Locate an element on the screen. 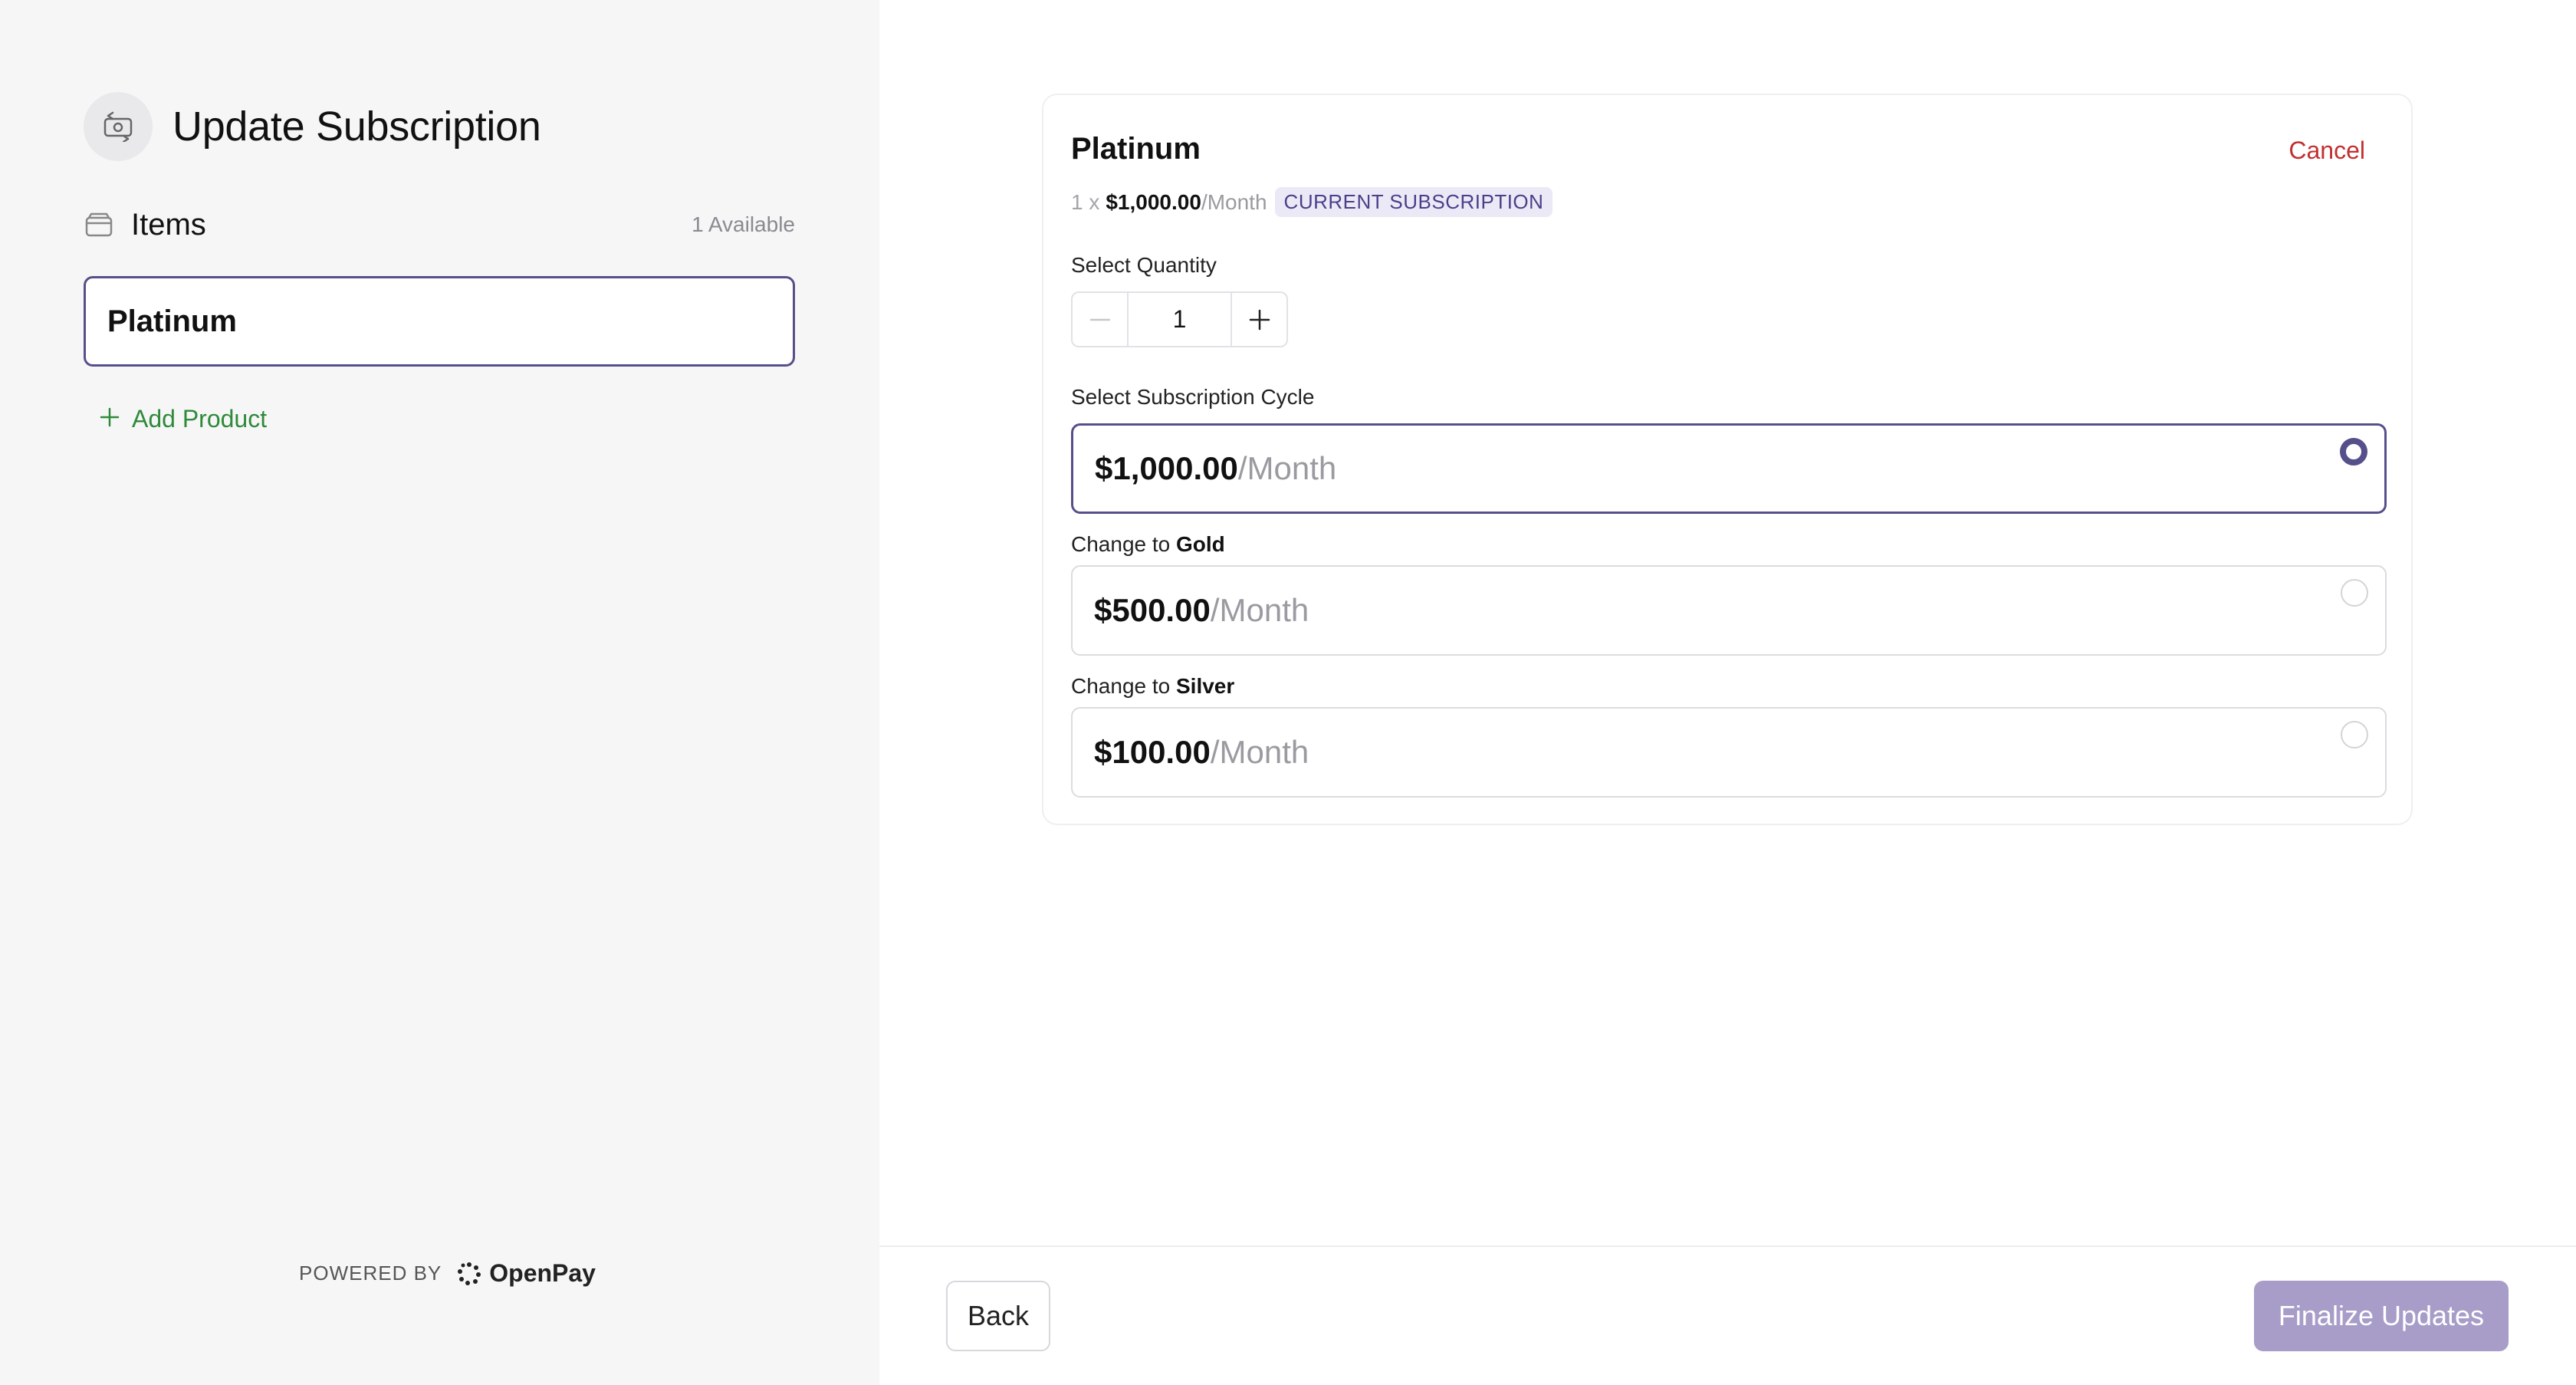 This screenshot has height=1385, width=2576. powered-by: POWERED BY OpenPay is located at coordinates (447, 1274).